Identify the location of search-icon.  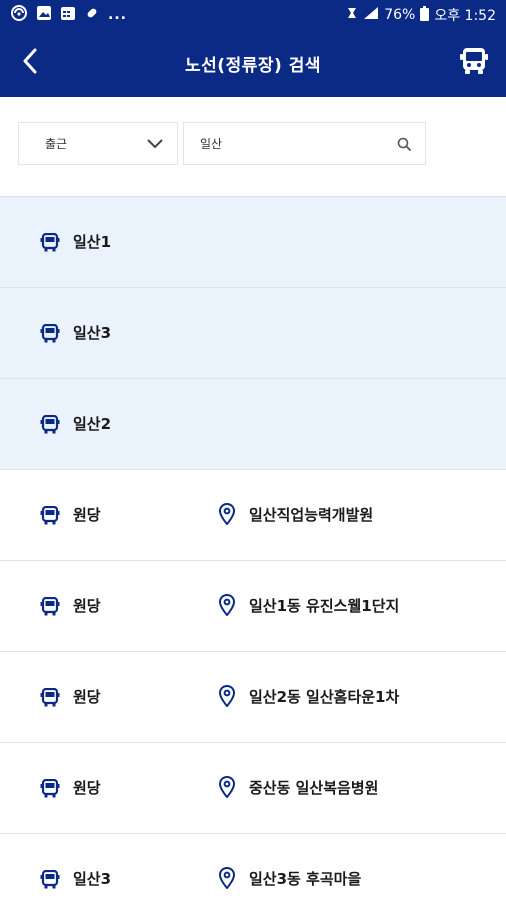
(404, 144).